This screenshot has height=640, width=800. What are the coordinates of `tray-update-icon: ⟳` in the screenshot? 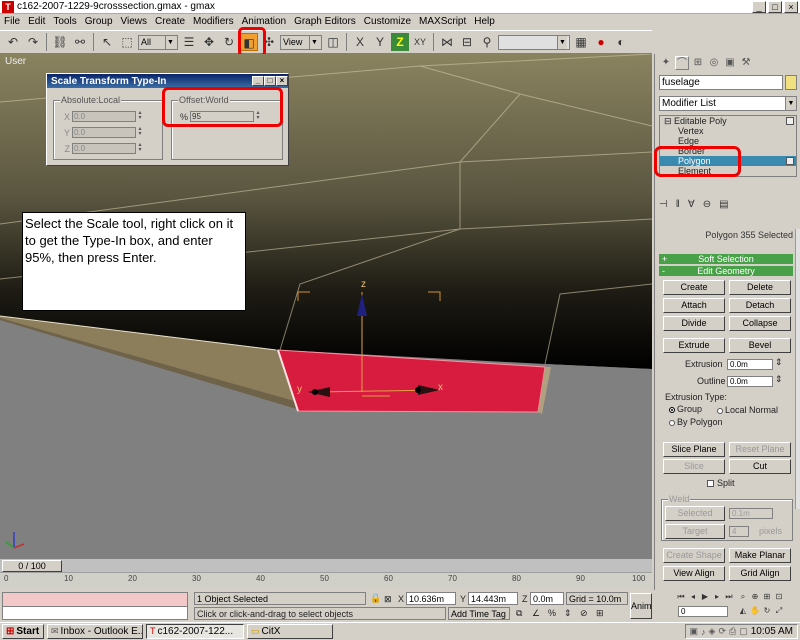 It's located at (722, 631).